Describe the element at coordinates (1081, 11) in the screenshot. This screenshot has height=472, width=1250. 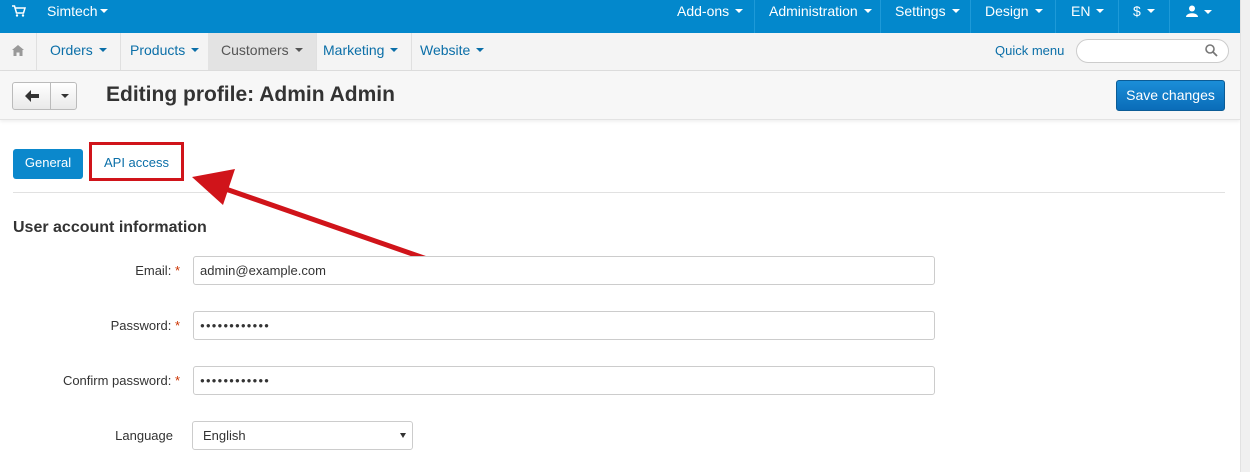
I see `menu-language-label: EN` at that location.